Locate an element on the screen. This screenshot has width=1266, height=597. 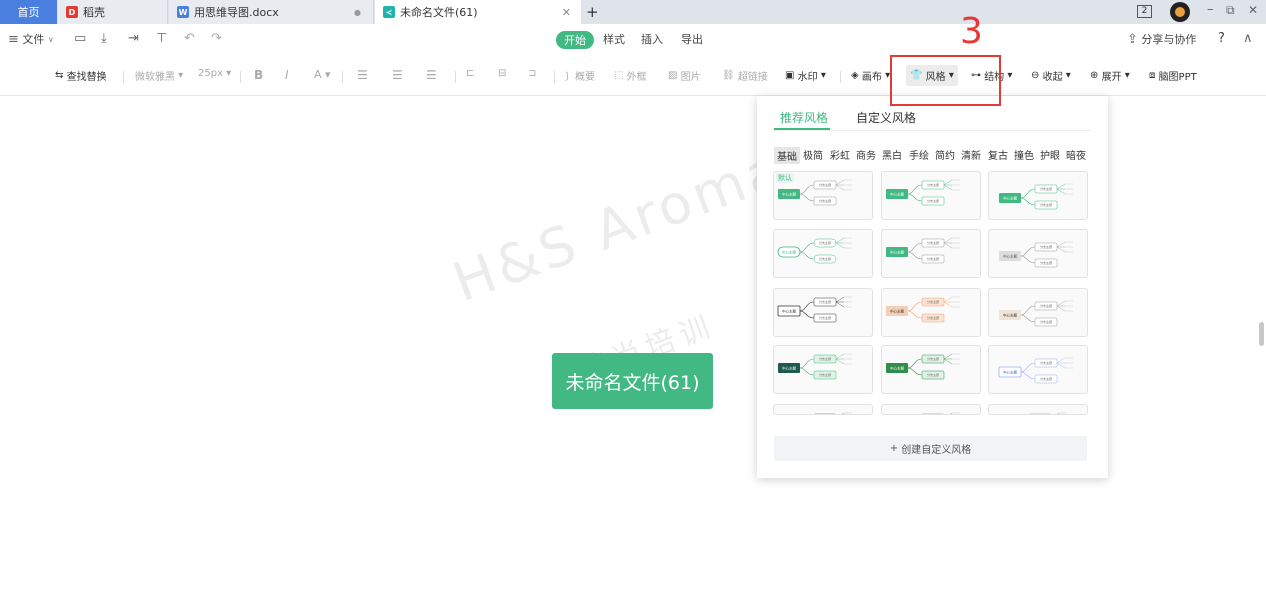
tab-daoke: D 稻壳 is located at coordinates (113, 12).